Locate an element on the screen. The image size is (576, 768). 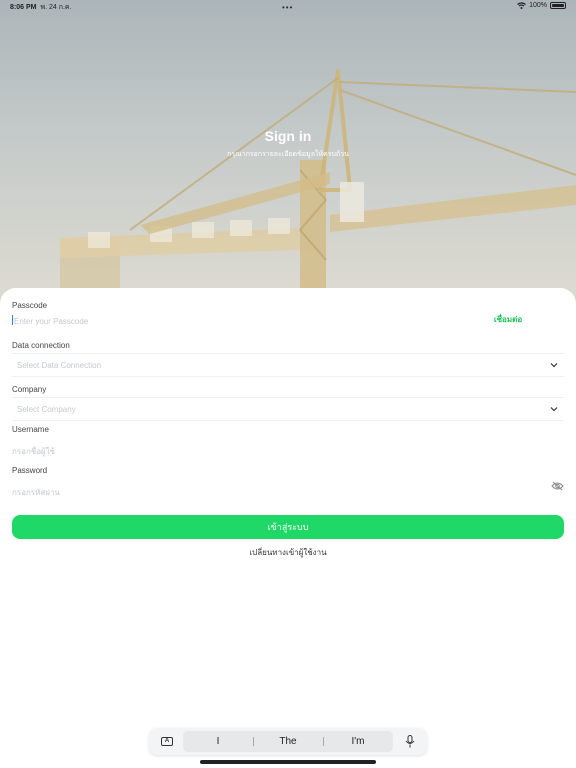
company-label: Company is located at coordinates (29, 389).